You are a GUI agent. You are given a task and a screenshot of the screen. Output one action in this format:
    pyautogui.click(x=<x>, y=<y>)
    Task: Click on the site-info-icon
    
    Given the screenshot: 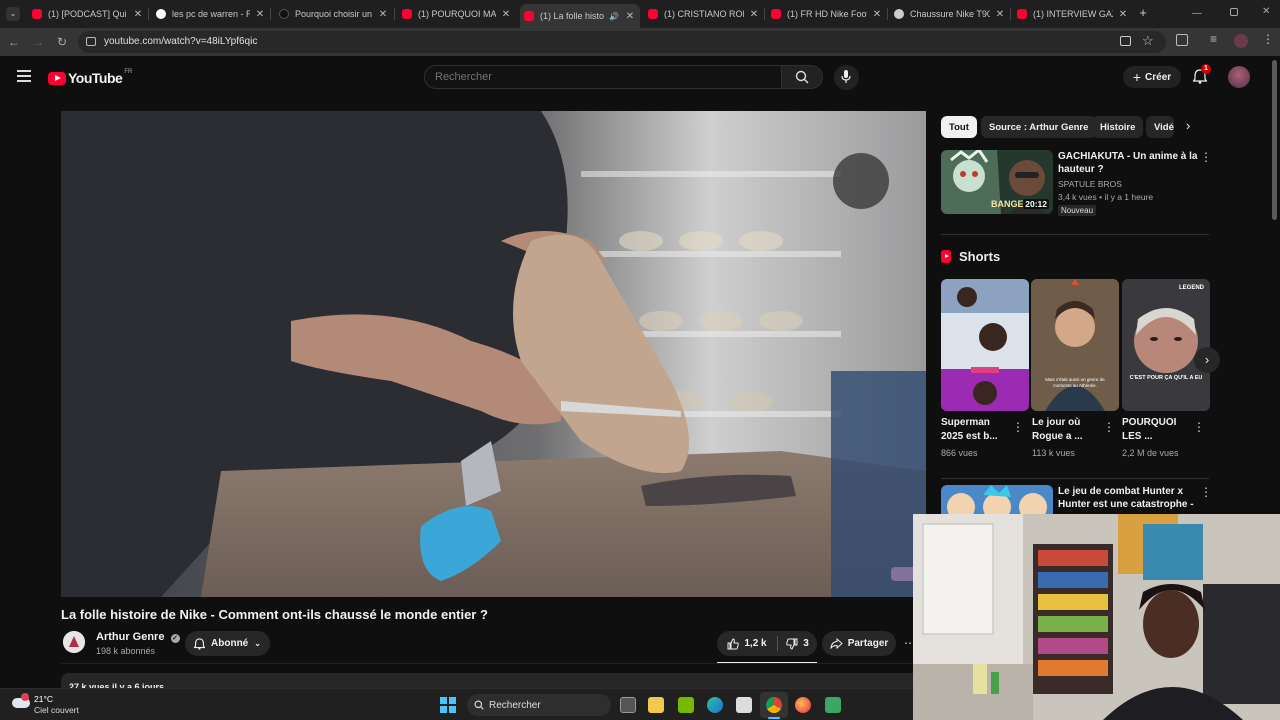 What is the action you would take?
    pyautogui.click(x=91, y=41)
    